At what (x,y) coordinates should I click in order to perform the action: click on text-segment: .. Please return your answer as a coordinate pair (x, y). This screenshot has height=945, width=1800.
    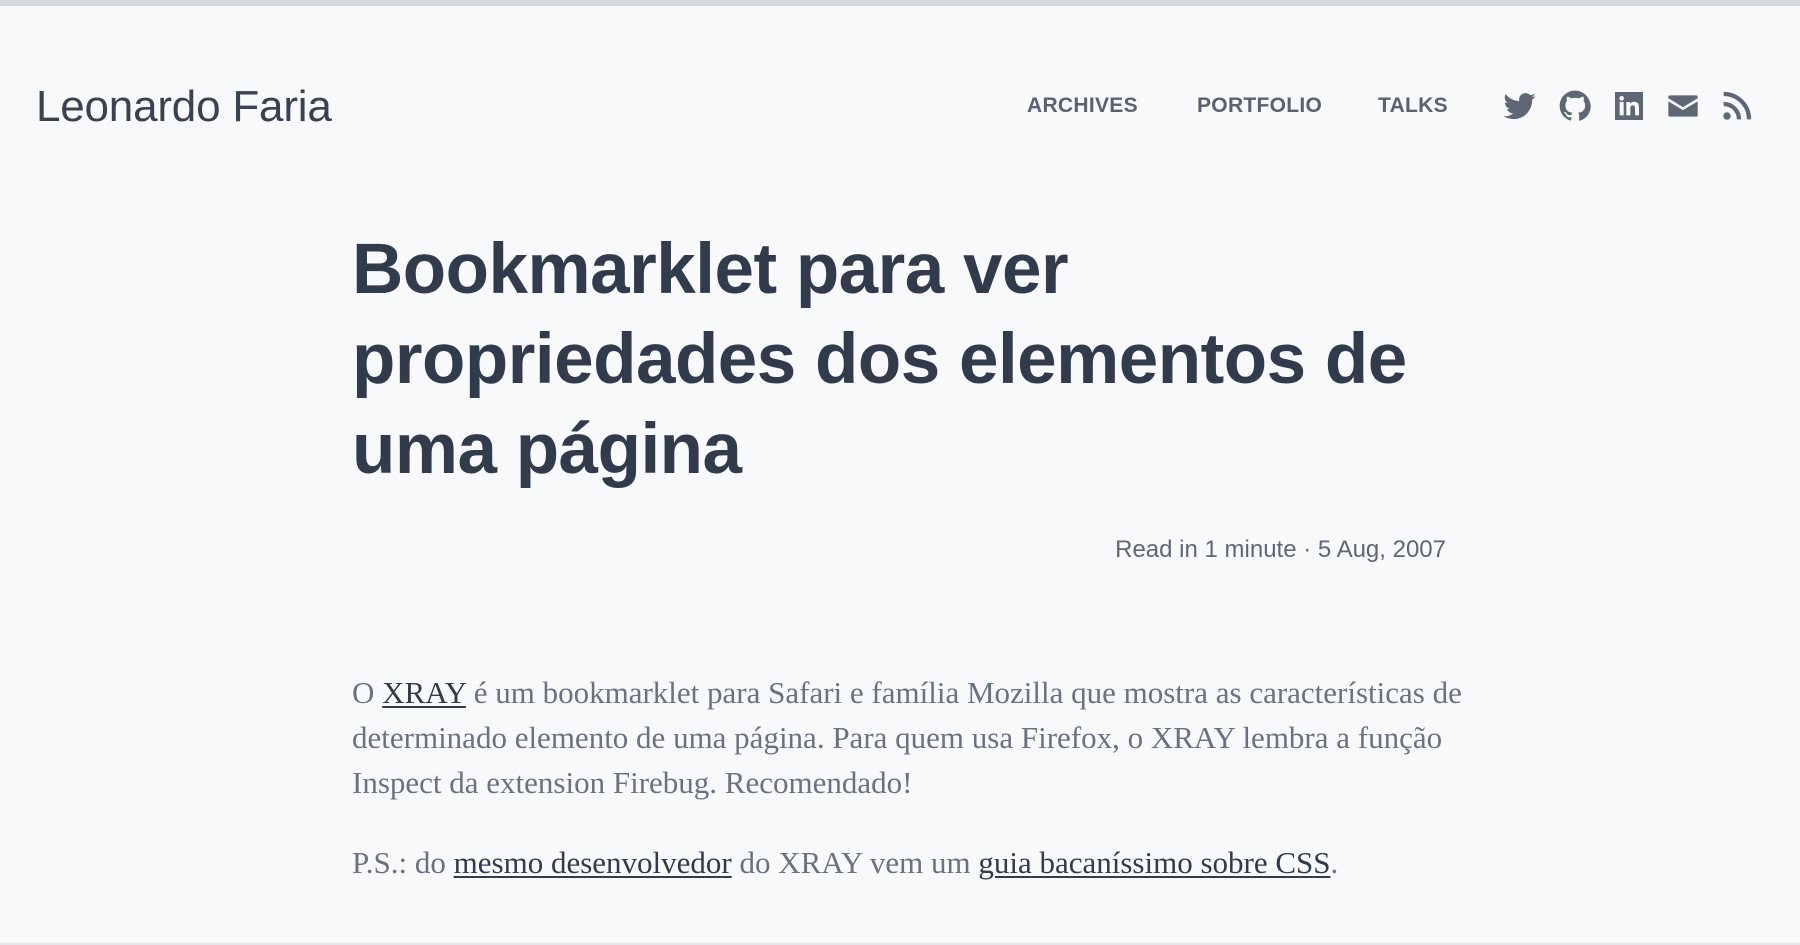
    Looking at the image, I should click on (1334, 862).